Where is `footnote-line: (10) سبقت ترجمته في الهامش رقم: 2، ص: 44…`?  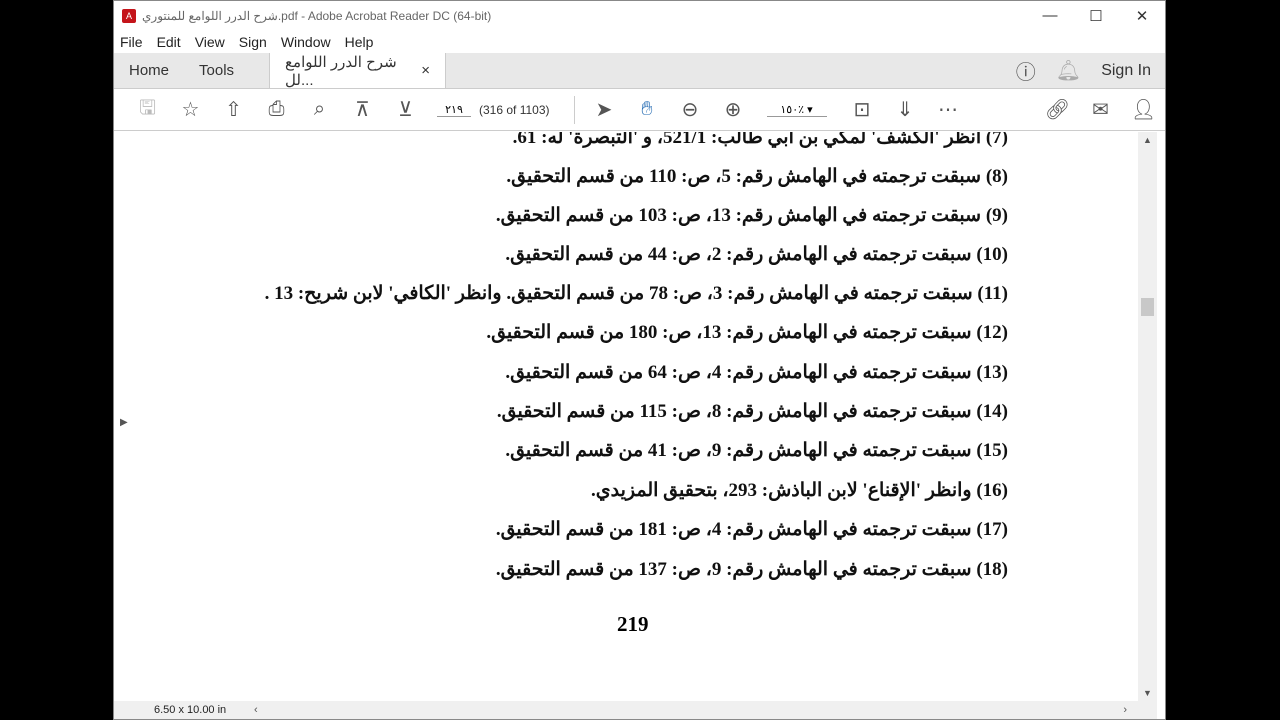
footnote-line: (10) سبقت ترجمته في الهامش رقم: 2، ص: 44… is located at coordinates (756, 254).